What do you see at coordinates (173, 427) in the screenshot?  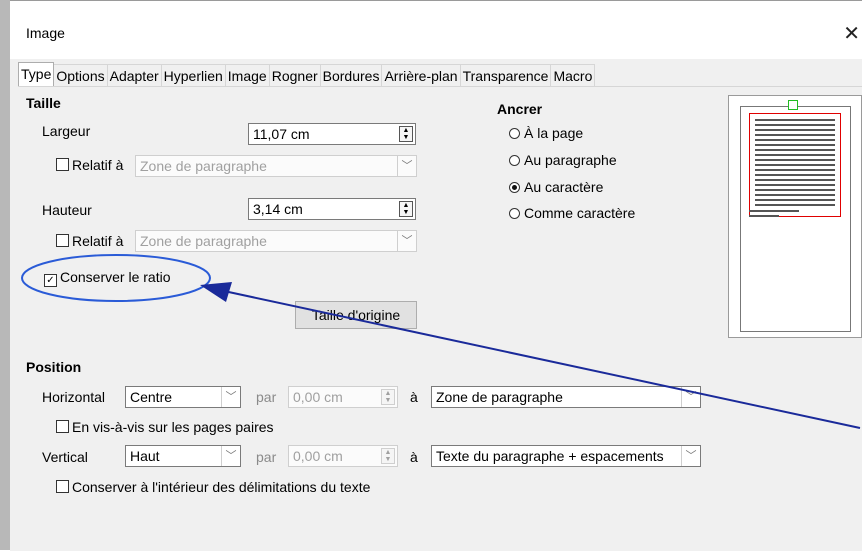 I see `mirror-label: En vis-à-vis sur les pages paires` at bounding box center [173, 427].